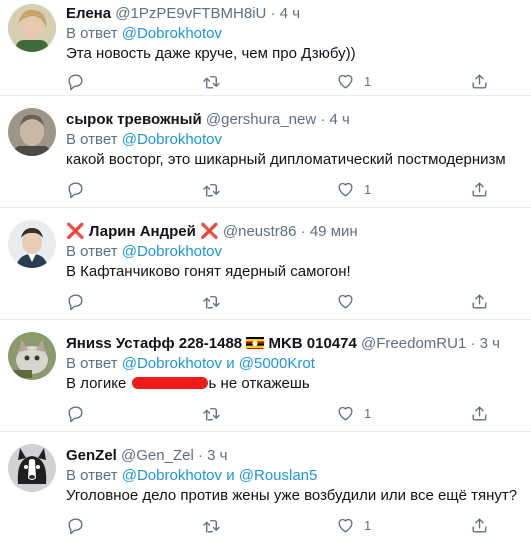  Describe the element at coordinates (230, 363) in the screenshot. I see `mention-conjunction: и` at that location.